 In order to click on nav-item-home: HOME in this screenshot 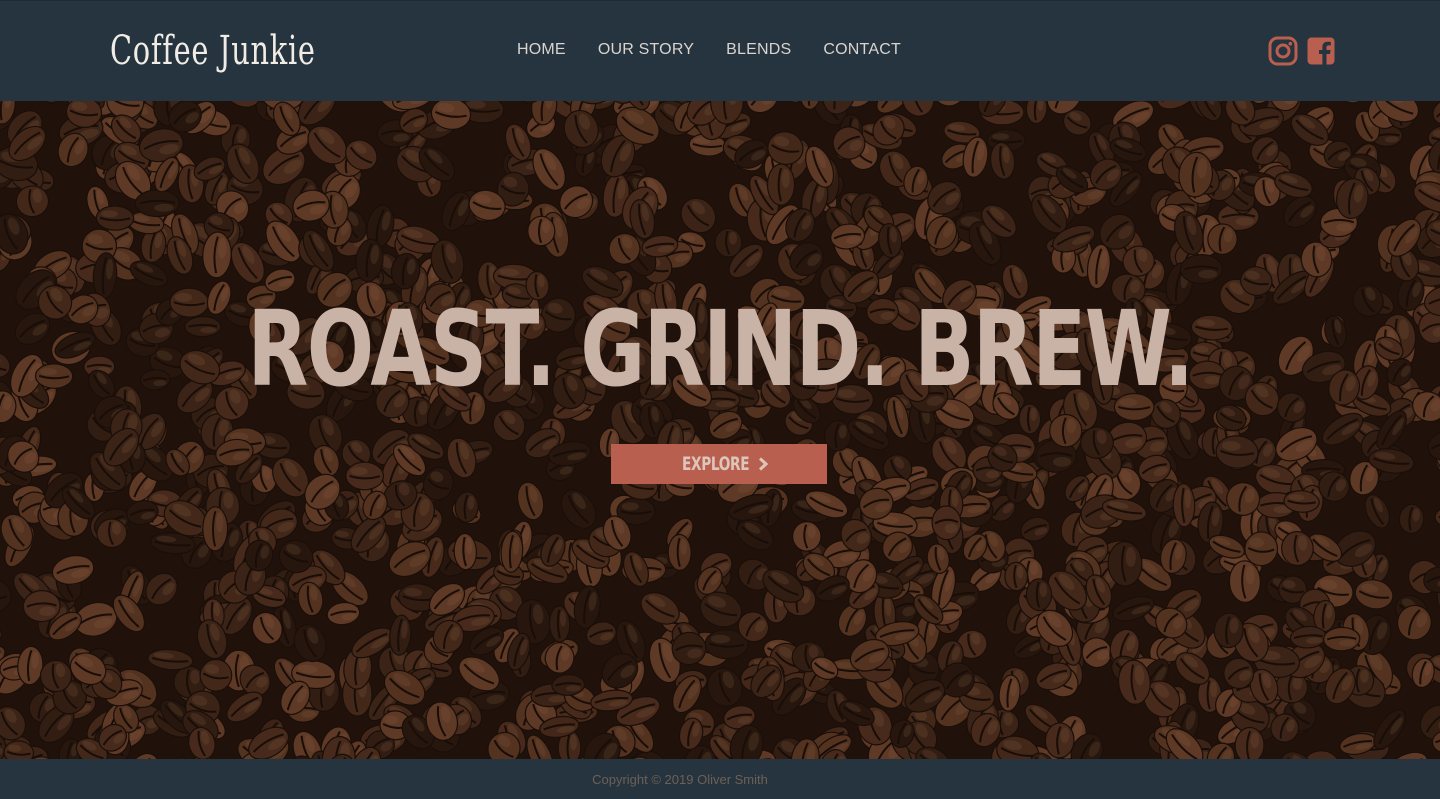, I will do `click(541, 50)`.